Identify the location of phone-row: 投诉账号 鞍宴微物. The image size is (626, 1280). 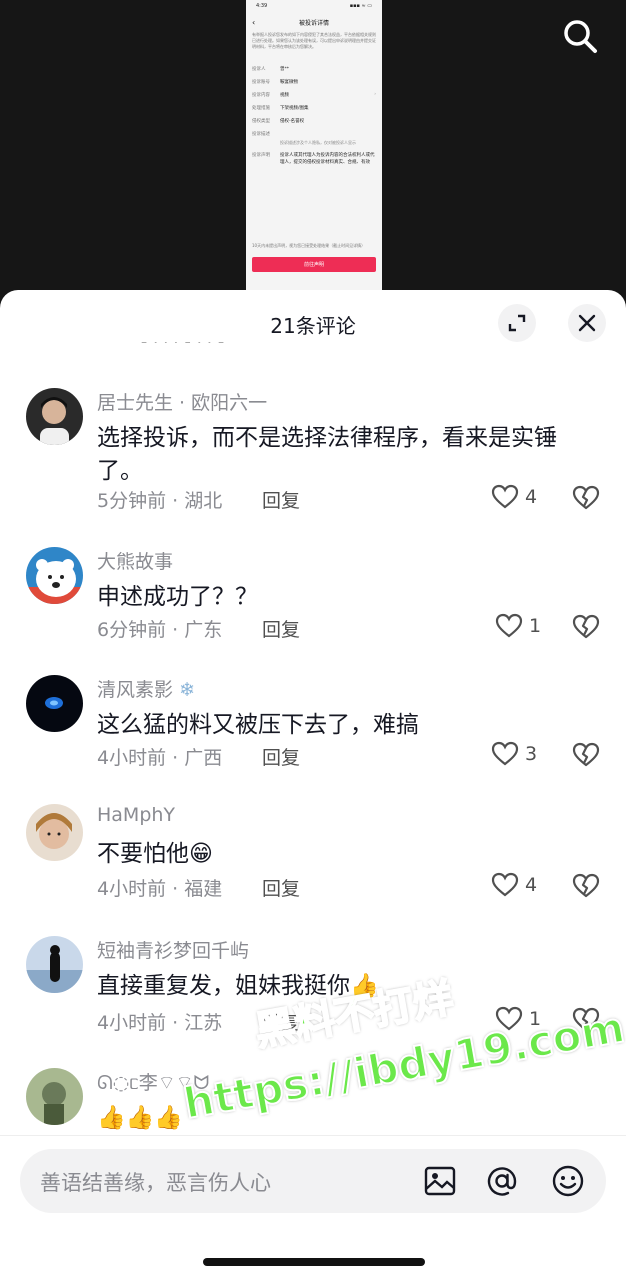
(275, 82).